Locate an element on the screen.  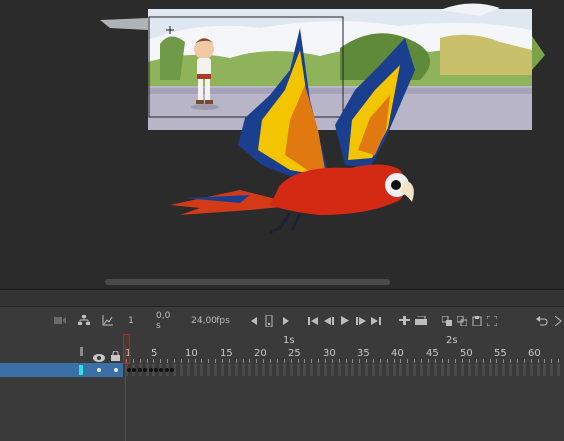
edit-multiple-frames-icon is located at coordinates (447, 320).